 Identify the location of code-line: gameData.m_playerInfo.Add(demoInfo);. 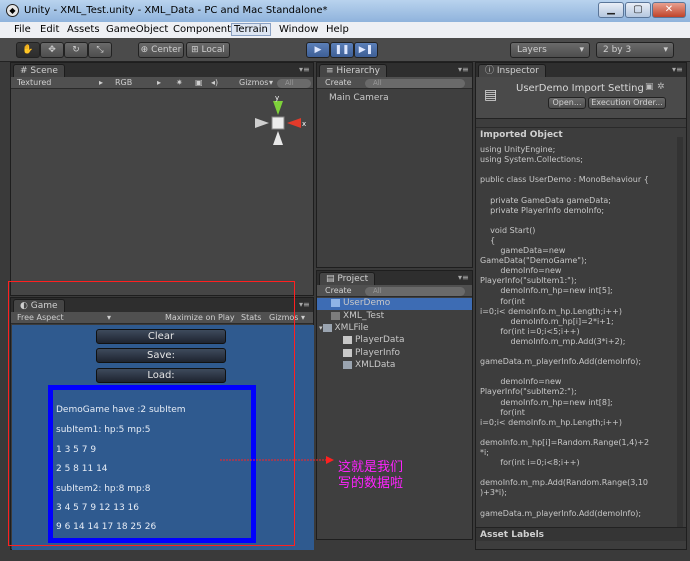
(561, 362).